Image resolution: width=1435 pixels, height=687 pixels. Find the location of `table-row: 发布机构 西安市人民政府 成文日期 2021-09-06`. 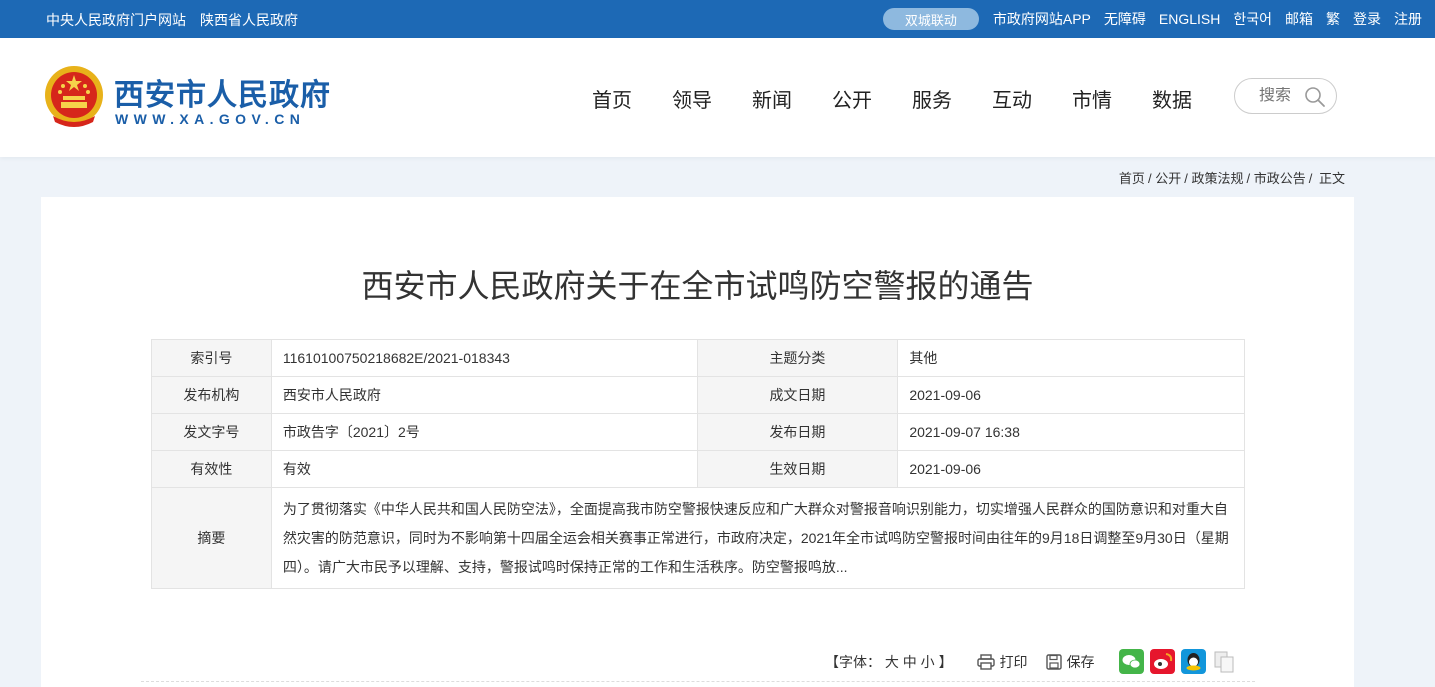

table-row: 发布机构 西安市人民政府 成文日期 2021-09-06 is located at coordinates (698, 395).